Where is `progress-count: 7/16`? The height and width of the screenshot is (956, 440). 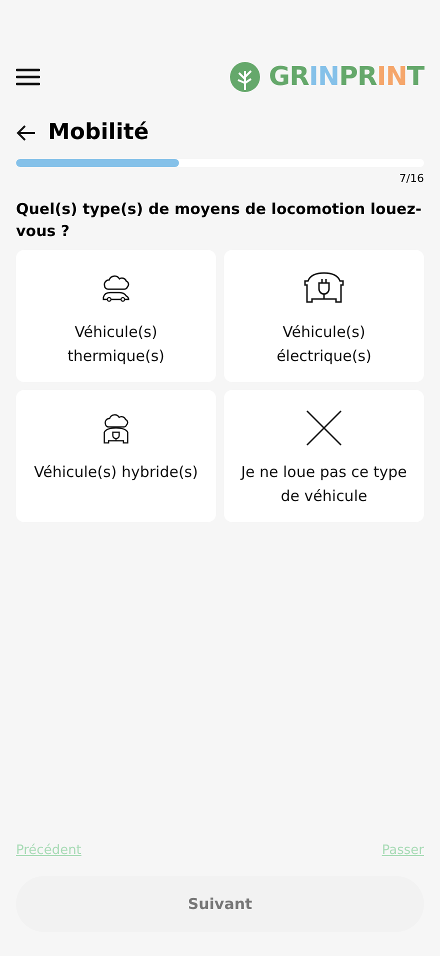
progress-count: 7/16 is located at coordinates (411, 179).